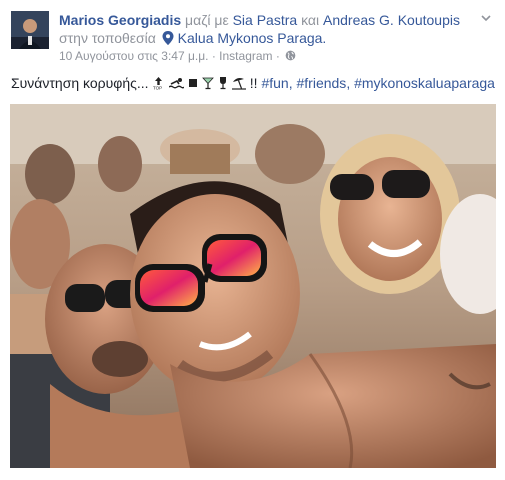 The width and height of the screenshot is (505, 480). What do you see at coordinates (207, 20) in the screenshot?
I see `with-label: μαζί με` at bounding box center [207, 20].